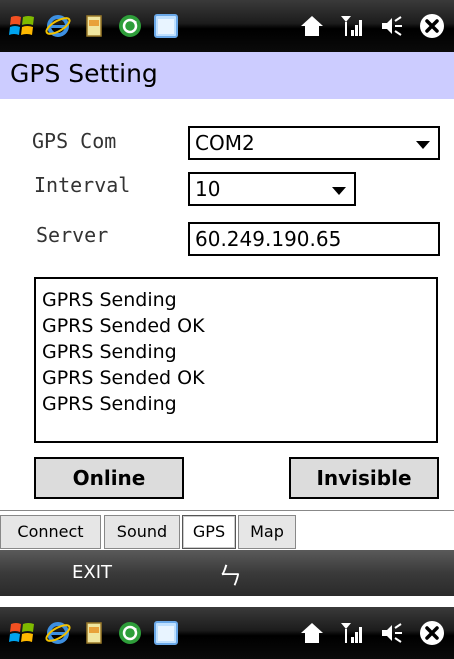 This screenshot has width=454, height=659. Describe the element at coordinates (72, 235) in the screenshot. I see `server-label: Server` at that location.